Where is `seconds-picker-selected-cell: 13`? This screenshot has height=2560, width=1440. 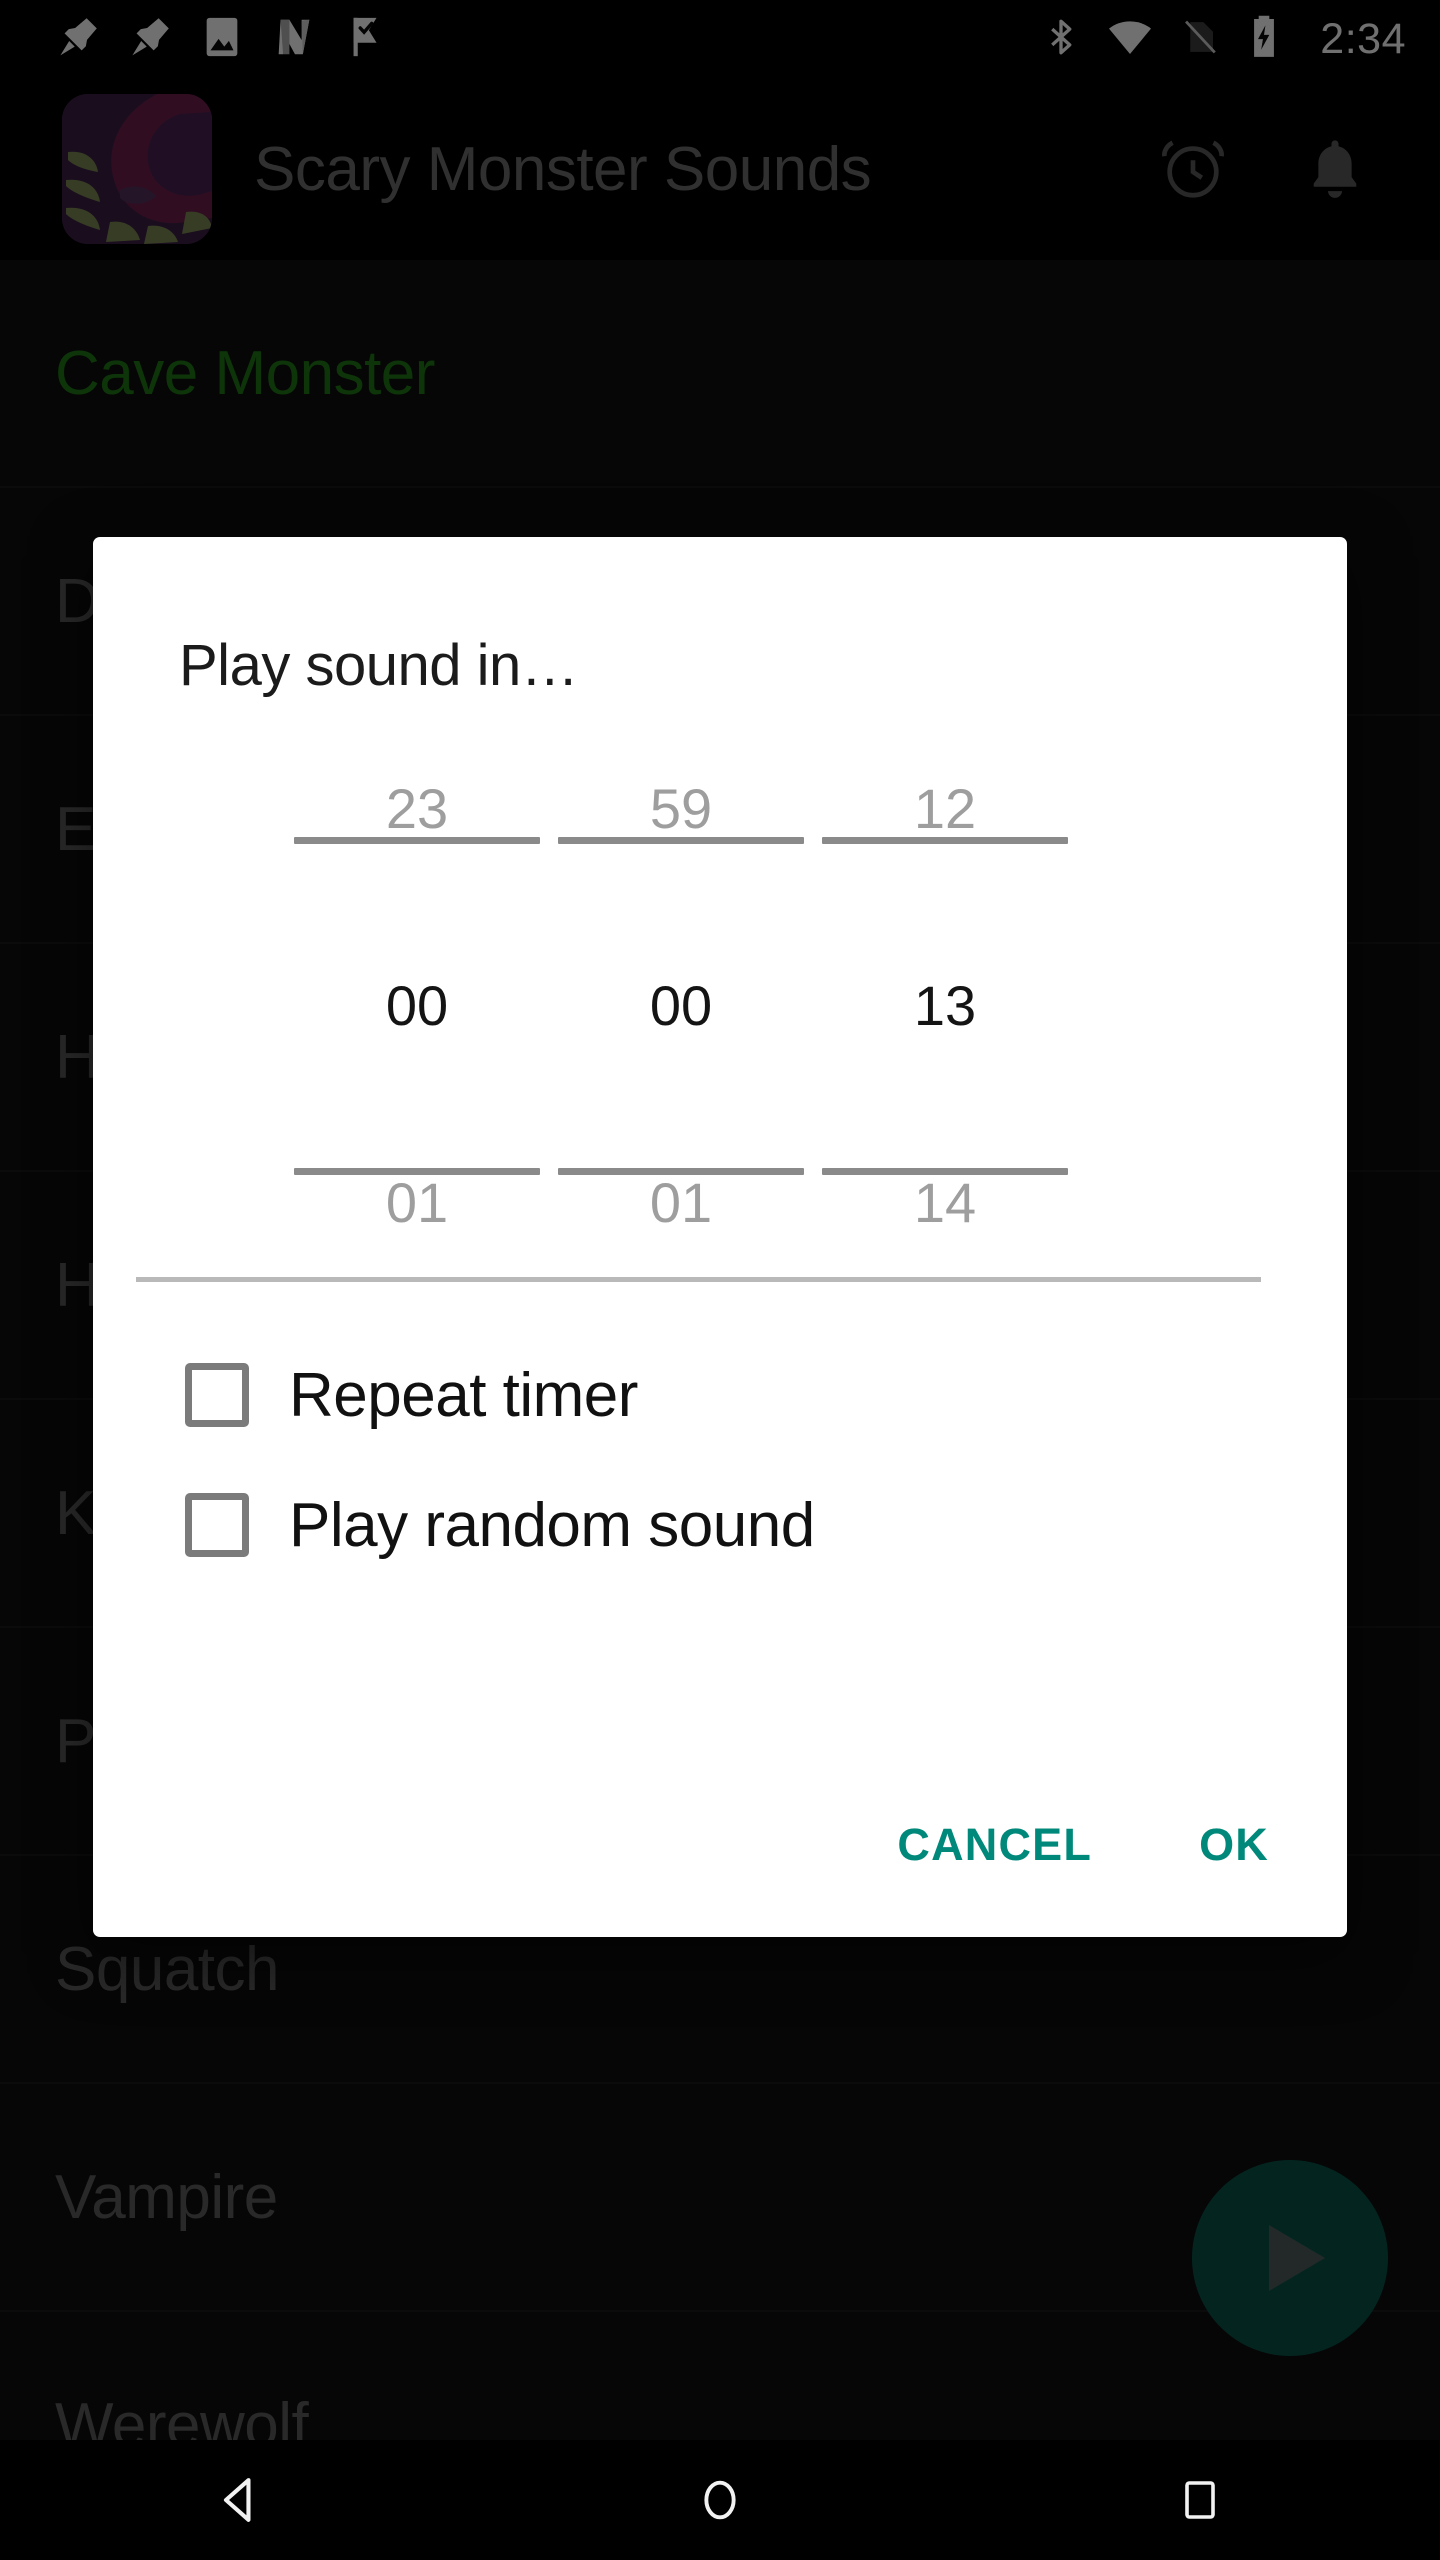 seconds-picker-selected-cell: 13 is located at coordinates (945, 1006).